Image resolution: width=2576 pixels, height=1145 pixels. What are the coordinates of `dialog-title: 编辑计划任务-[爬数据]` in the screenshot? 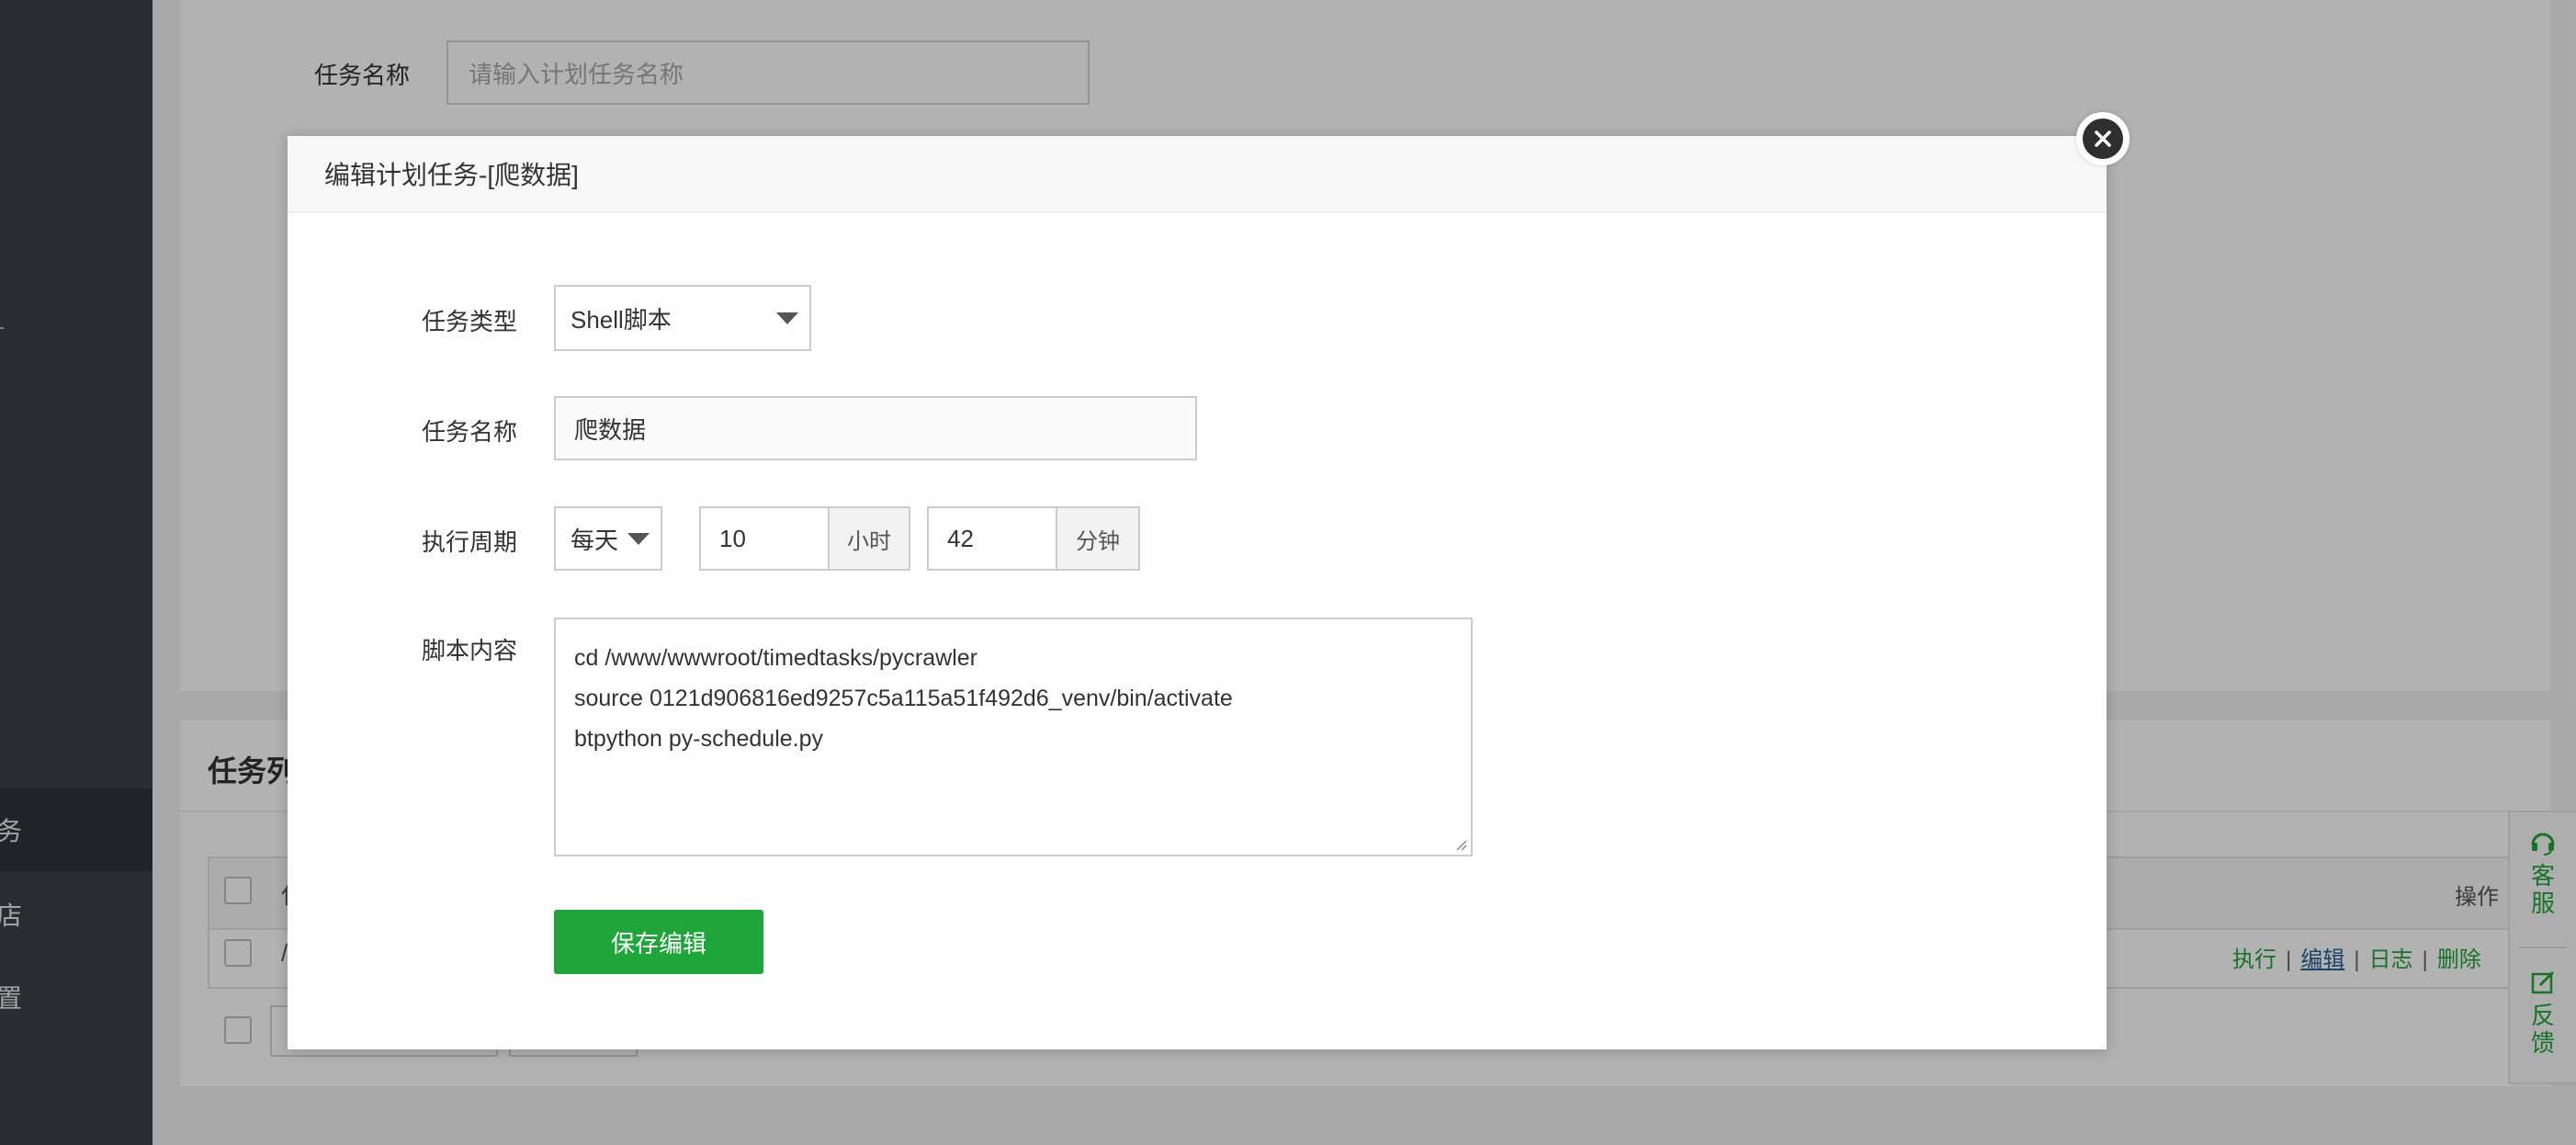 It's located at (451, 175).